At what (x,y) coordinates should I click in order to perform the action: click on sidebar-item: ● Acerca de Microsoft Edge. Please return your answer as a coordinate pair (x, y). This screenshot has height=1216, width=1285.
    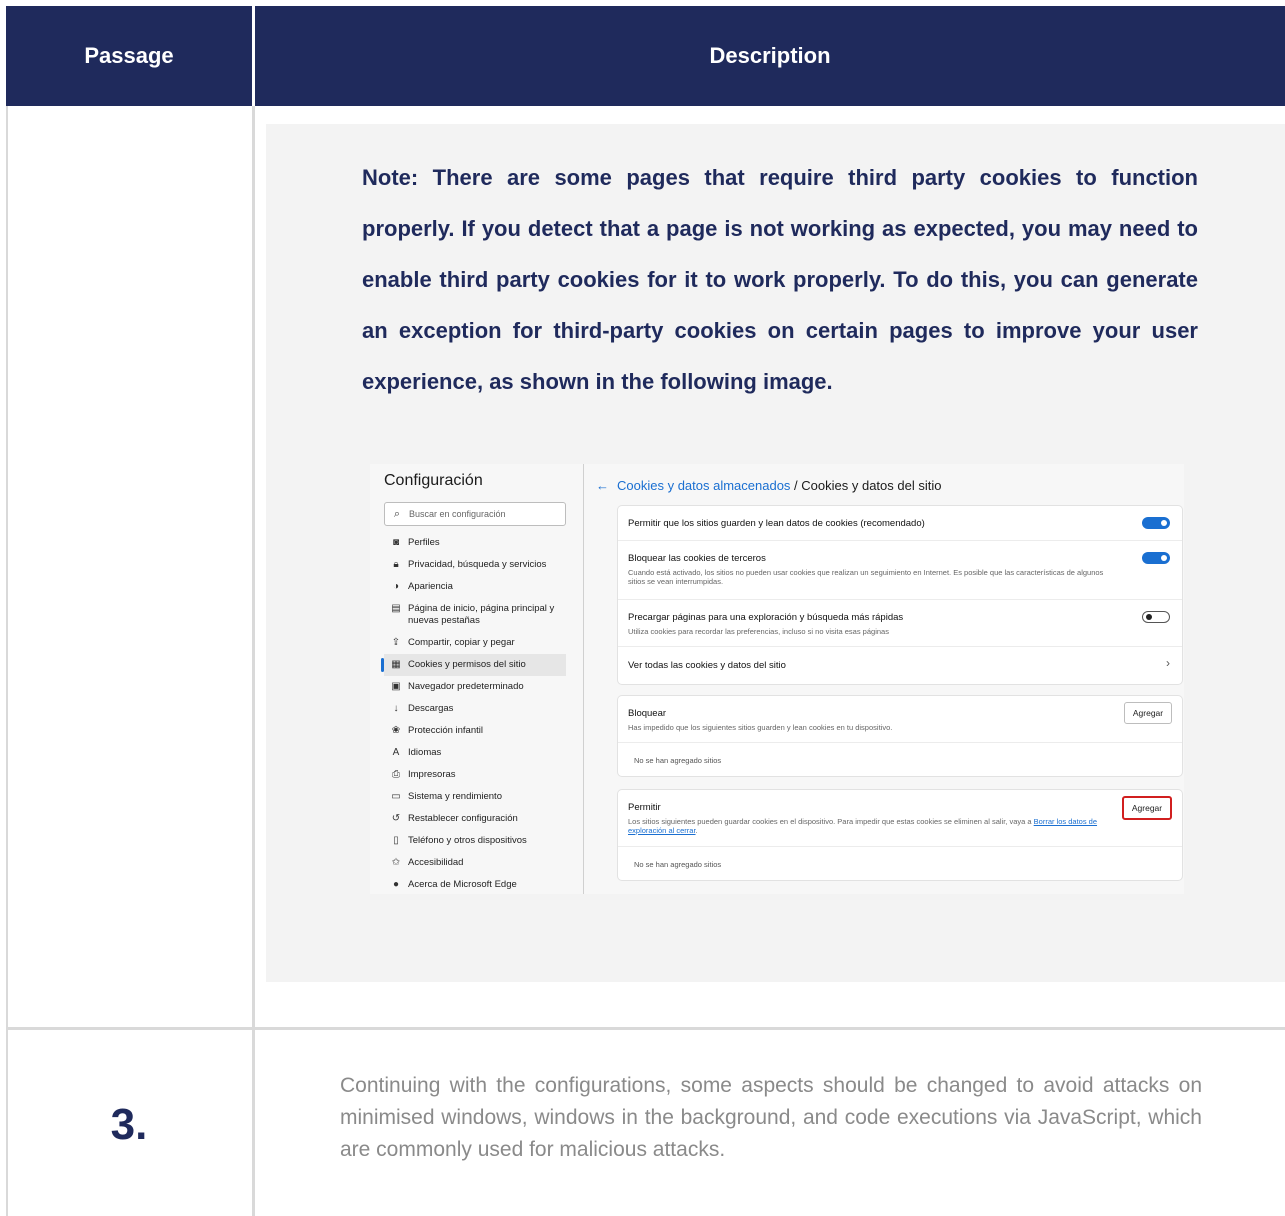
    Looking at the image, I should click on (475, 884).